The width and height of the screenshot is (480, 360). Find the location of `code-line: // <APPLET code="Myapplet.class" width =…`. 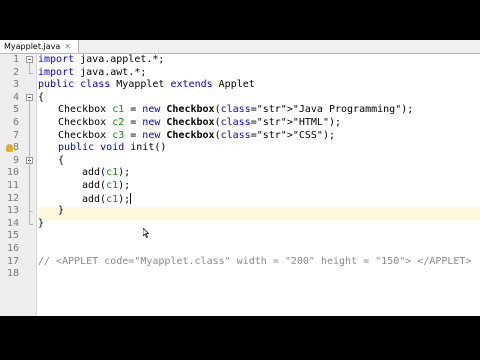

code-line: // <APPLET code="Myapplet.class" width =… is located at coordinates (254, 262).